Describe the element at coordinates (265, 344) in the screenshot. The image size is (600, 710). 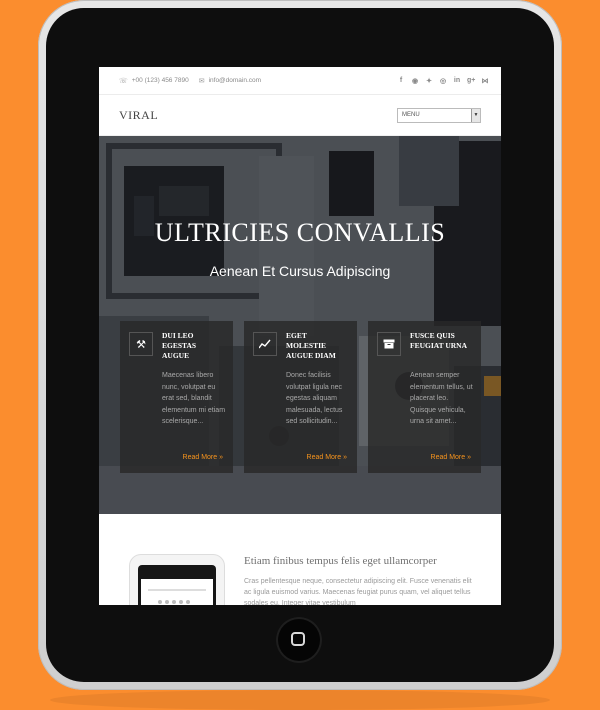
I see `chart-line-icon` at that location.